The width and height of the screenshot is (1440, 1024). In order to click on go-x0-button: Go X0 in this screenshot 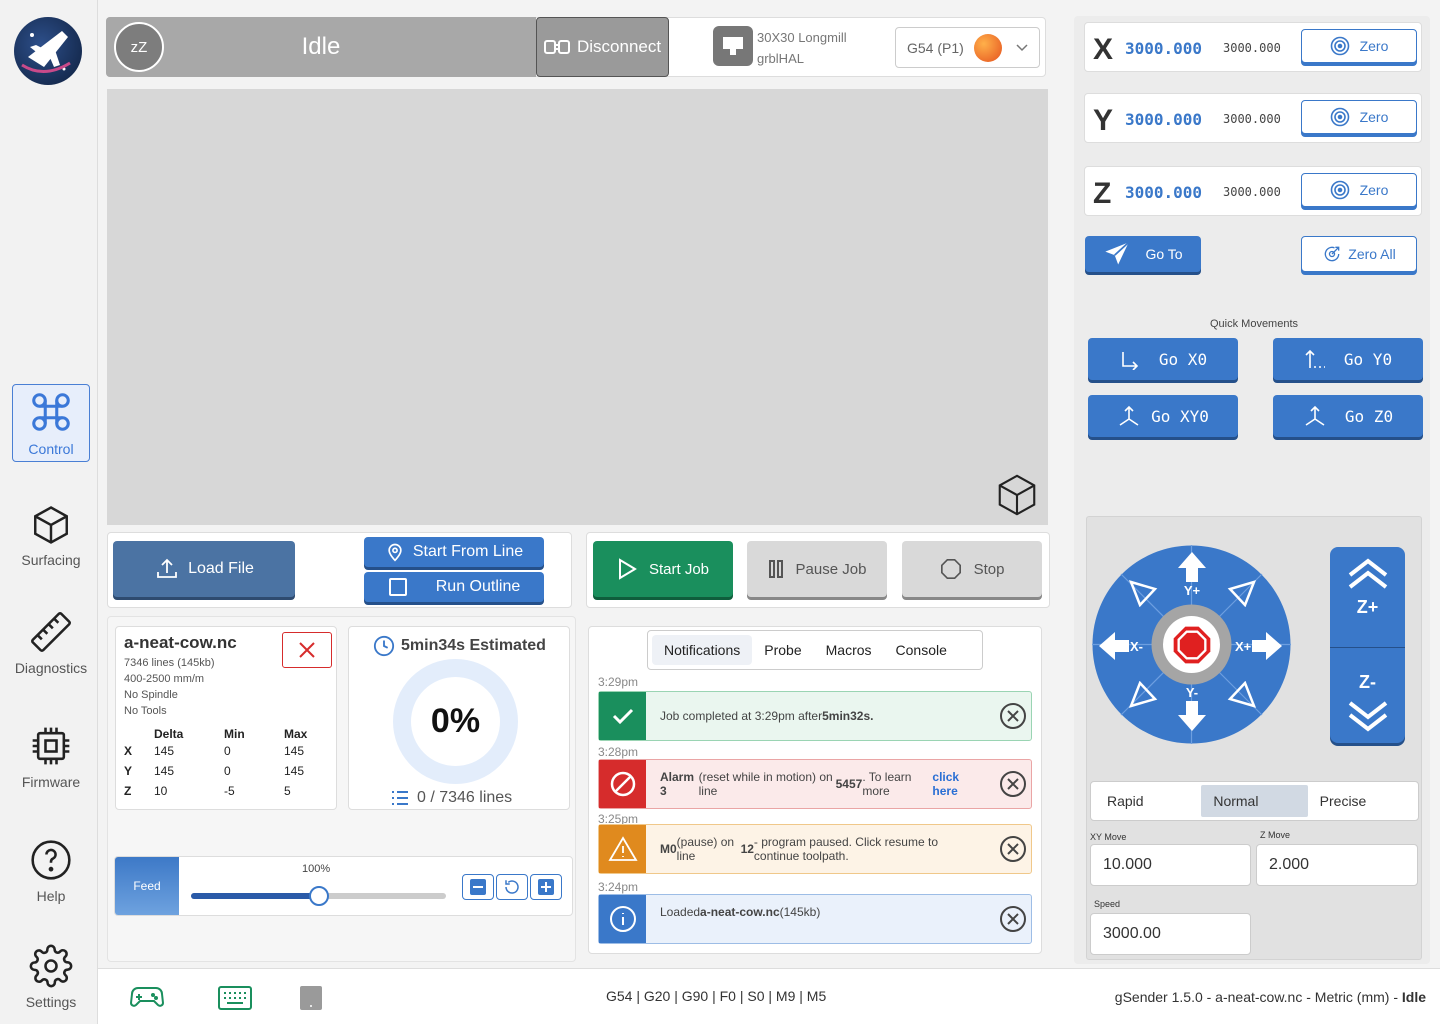, I will do `click(1163, 359)`.